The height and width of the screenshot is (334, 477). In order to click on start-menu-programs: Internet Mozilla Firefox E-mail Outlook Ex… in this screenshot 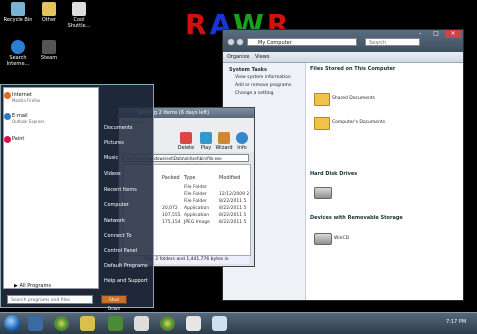, I will do `click(51, 188)`.